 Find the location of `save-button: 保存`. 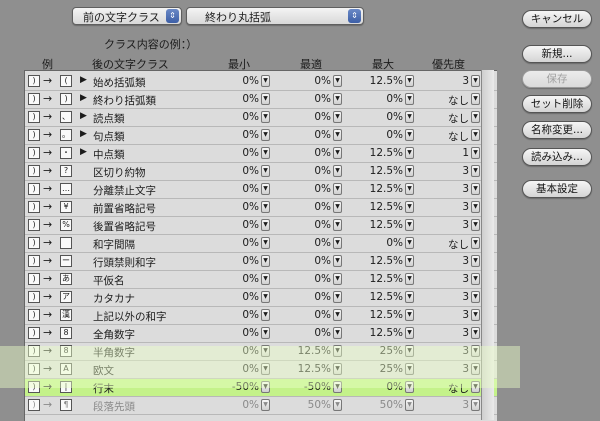

save-button: 保存 is located at coordinates (557, 79).